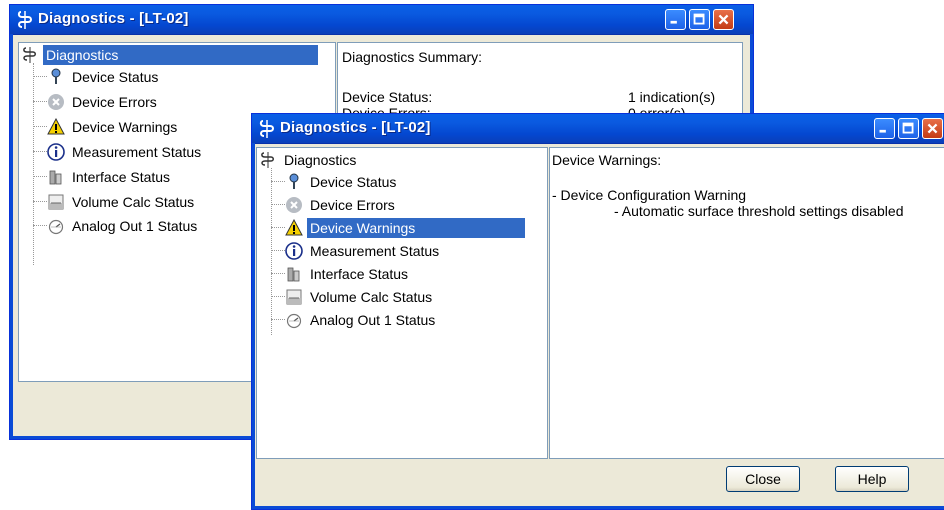 The width and height of the screenshot is (944, 510). What do you see at coordinates (672, 97) in the screenshot?
I see `summary-row-value: 1 indication(s)` at bounding box center [672, 97].